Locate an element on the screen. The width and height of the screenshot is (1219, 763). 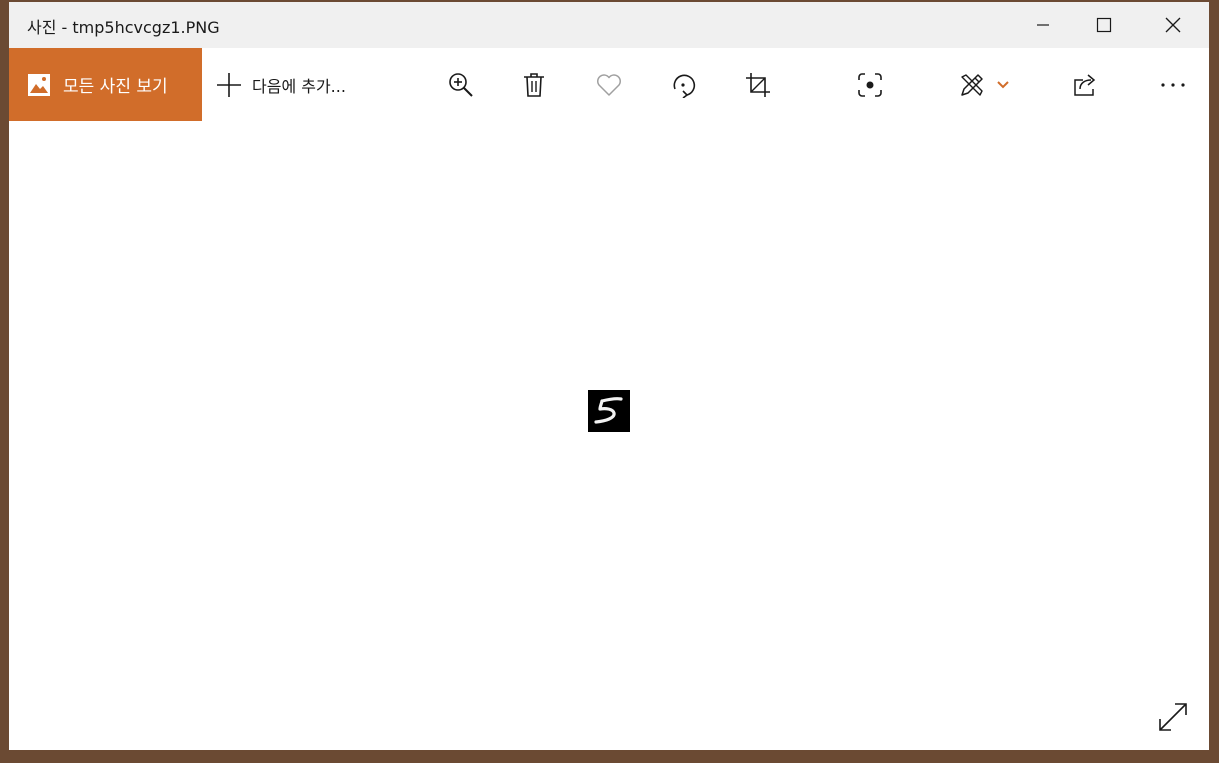
favorite-icon is located at coordinates (609, 85).